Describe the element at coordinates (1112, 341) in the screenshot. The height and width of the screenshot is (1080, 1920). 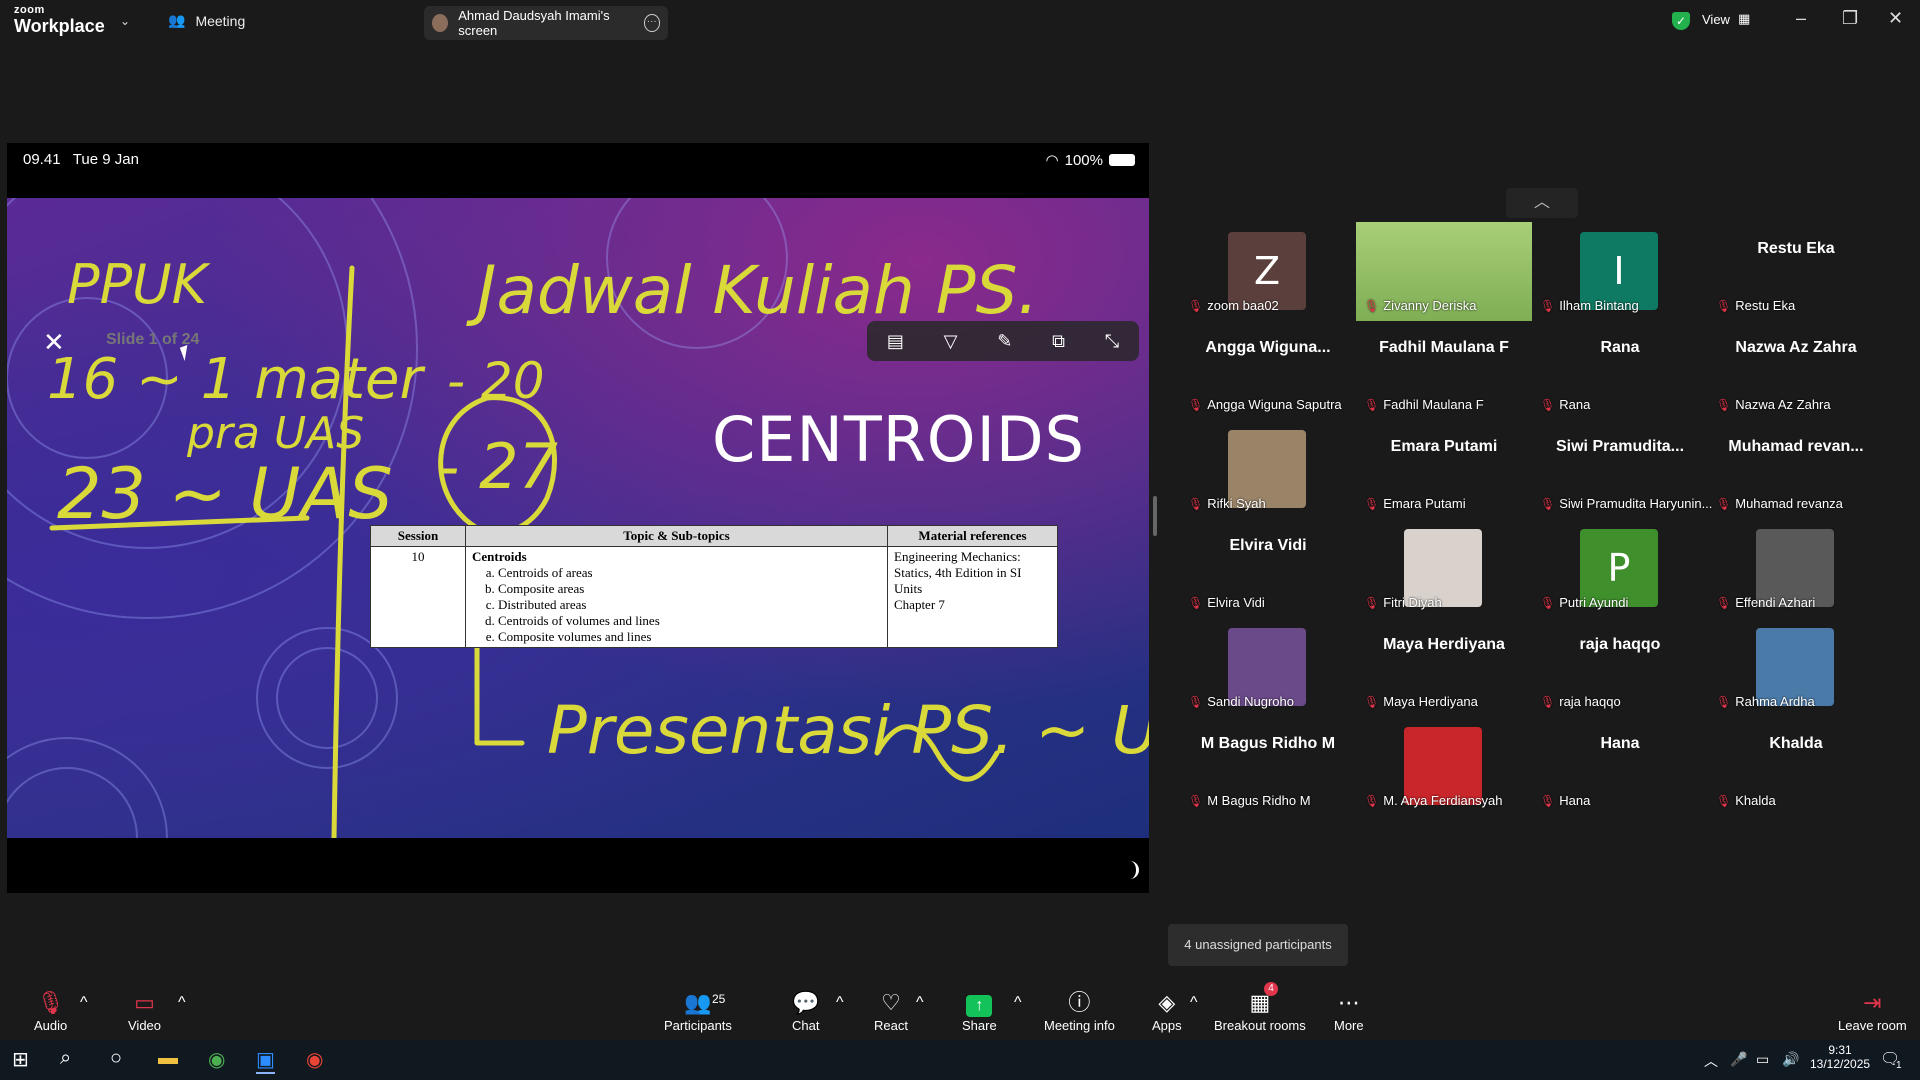
I see `collapse-icon: ⤡` at that location.